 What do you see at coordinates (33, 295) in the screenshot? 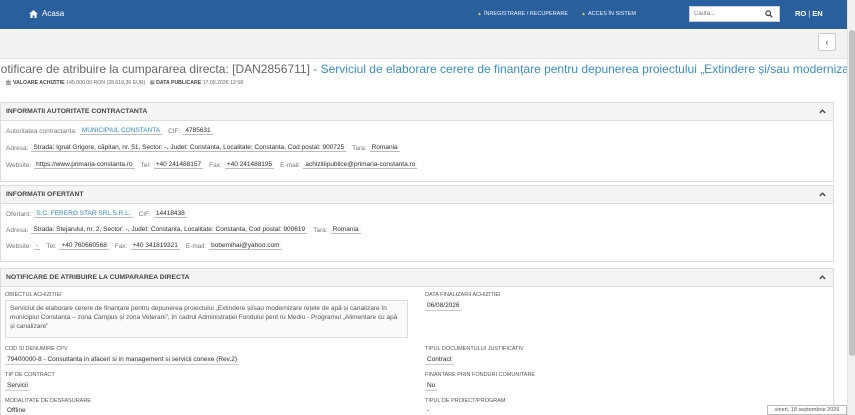
I see `object-label: OBIECTUL ACHIZITIEI` at bounding box center [33, 295].